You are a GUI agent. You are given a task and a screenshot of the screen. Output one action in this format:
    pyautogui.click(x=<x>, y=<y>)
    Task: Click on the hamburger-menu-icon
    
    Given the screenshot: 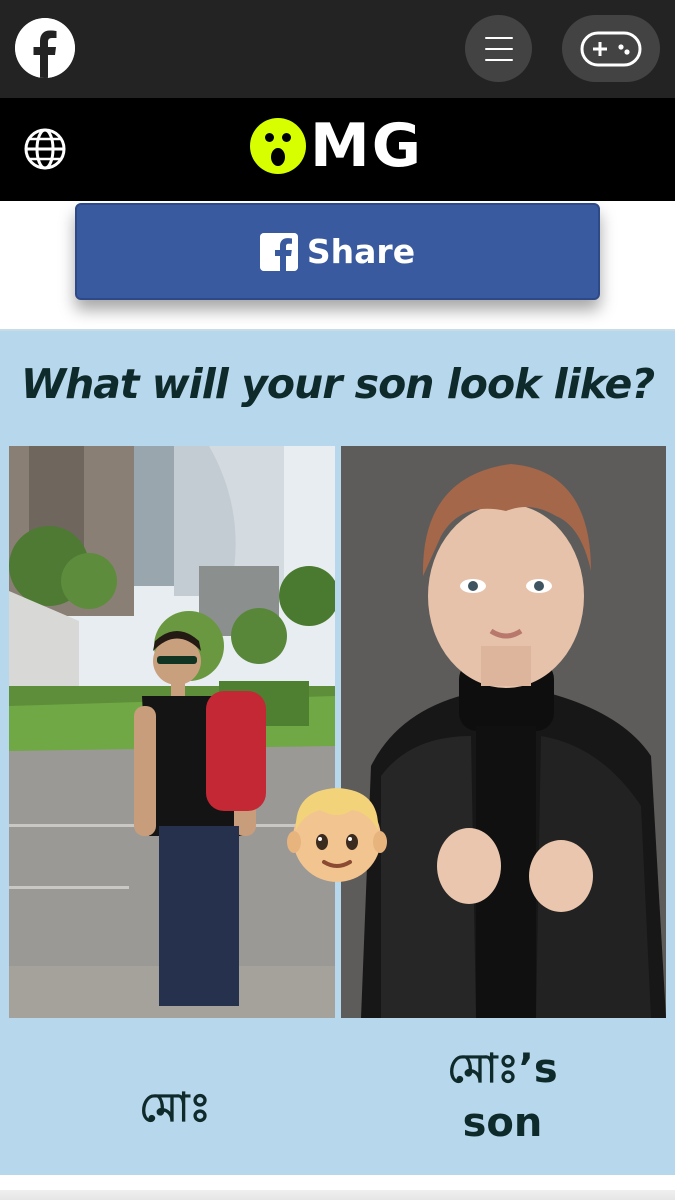 What is the action you would take?
    pyautogui.click(x=498, y=48)
    